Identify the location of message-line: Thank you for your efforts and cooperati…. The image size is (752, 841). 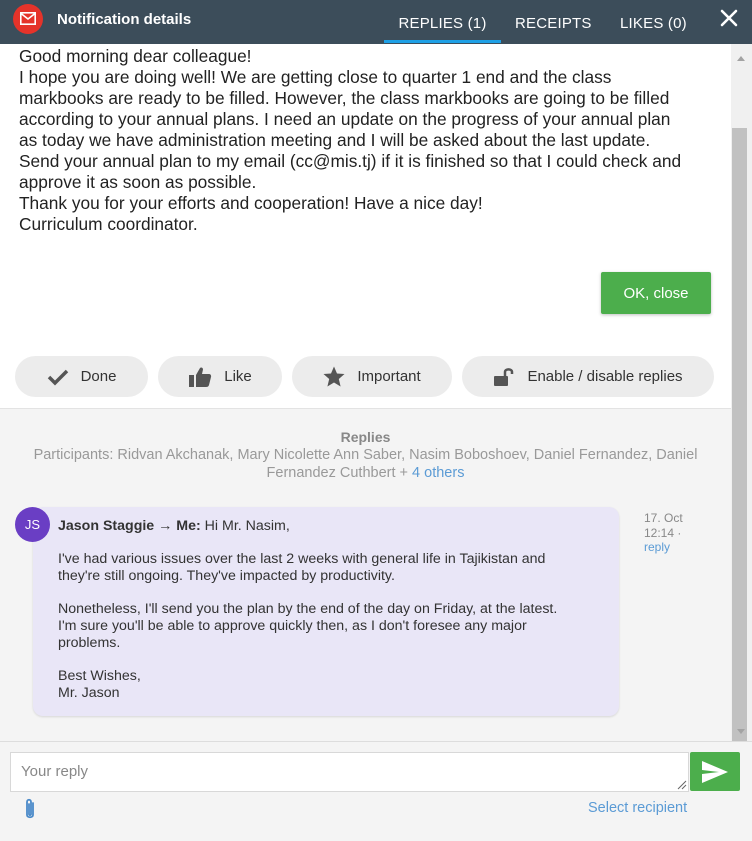
(251, 203).